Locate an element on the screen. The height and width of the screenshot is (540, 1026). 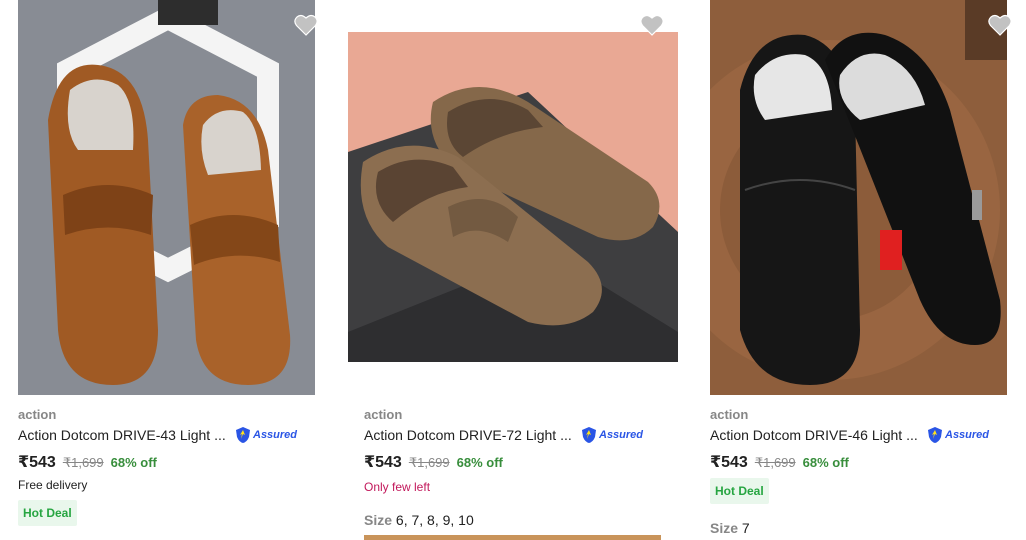
size-values: 7 is located at coordinates (745, 528).